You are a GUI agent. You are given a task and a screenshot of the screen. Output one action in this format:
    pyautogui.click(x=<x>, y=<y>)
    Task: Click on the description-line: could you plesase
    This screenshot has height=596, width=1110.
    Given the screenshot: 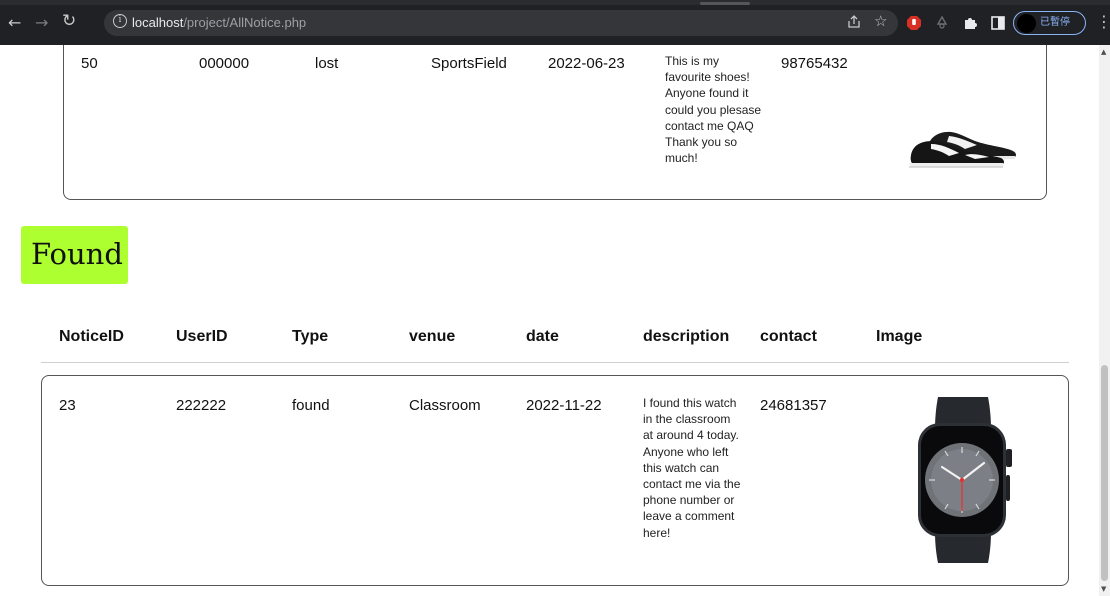 What is the action you would take?
    pyautogui.click(x=713, y=109)
    